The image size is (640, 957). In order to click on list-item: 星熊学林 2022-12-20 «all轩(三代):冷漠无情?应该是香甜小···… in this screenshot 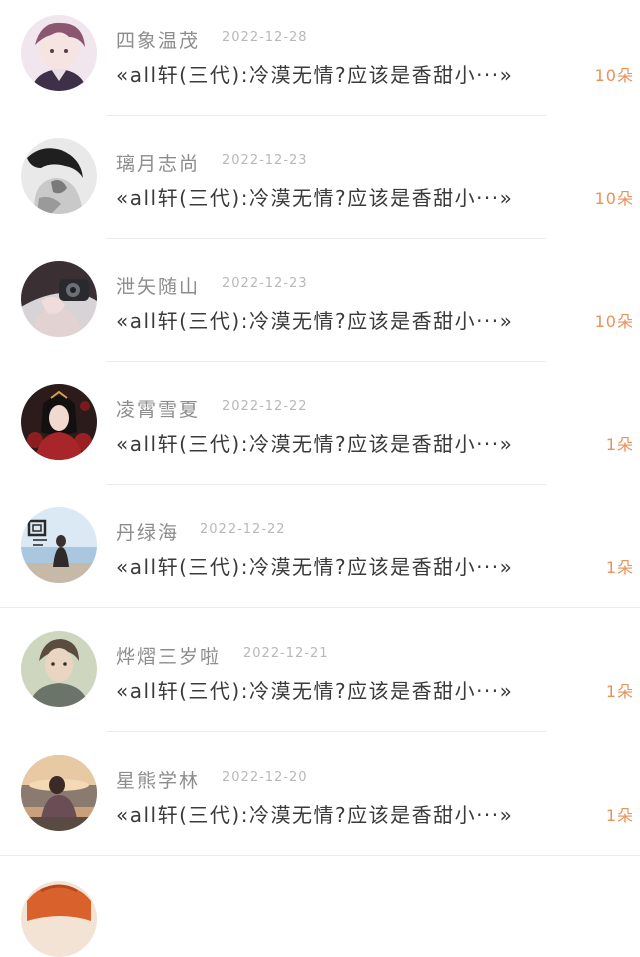, I will do `click(320, 801)`.